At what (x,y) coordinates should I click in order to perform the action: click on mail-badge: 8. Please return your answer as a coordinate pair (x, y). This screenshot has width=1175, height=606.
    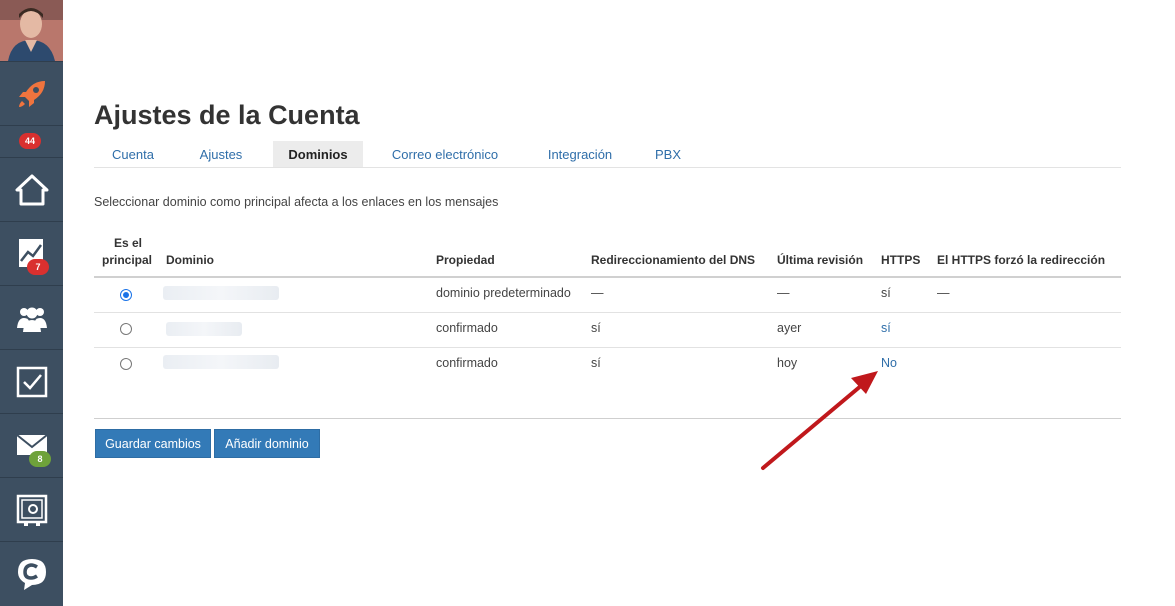
    Looking at the image, I should click on (40, 459).